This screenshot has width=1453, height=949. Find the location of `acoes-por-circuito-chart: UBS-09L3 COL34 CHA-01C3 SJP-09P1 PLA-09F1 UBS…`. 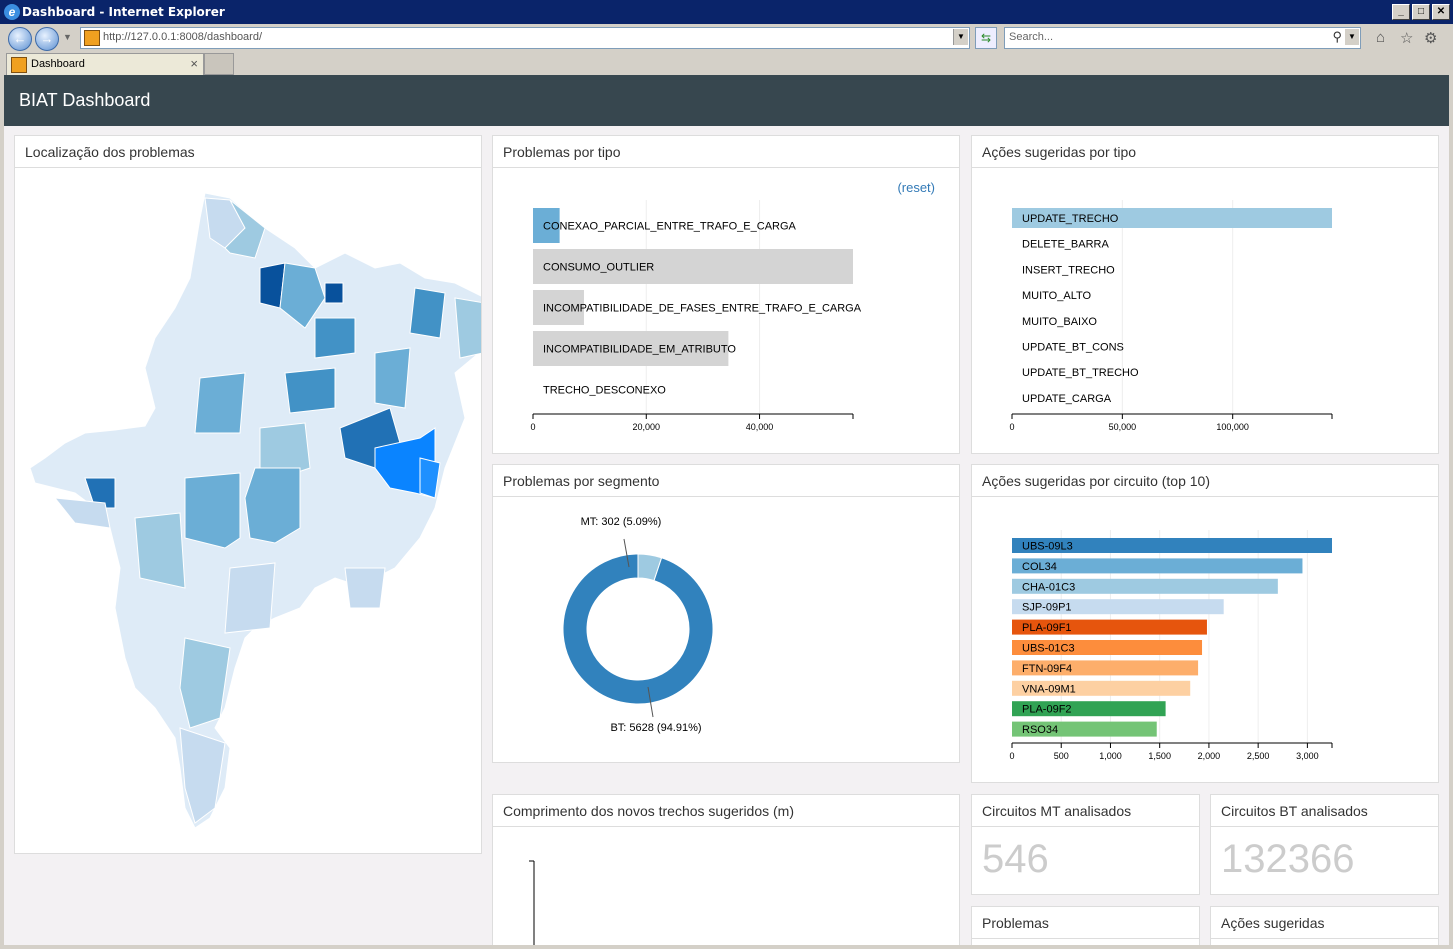

acoes-por-circuito-chart: UBS-09L3 COL34 CHA-01C3 SJP-09P1 PLA-09F1 UBS… is located at coordinates (1205, 639).